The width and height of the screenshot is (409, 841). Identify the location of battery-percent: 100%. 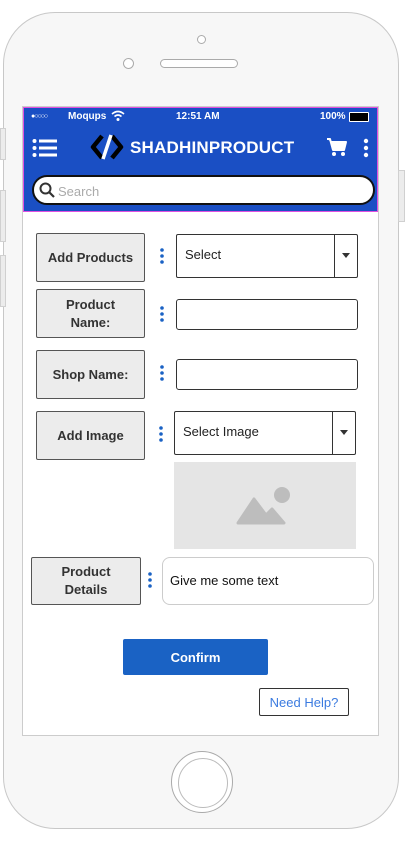
(333, 116).